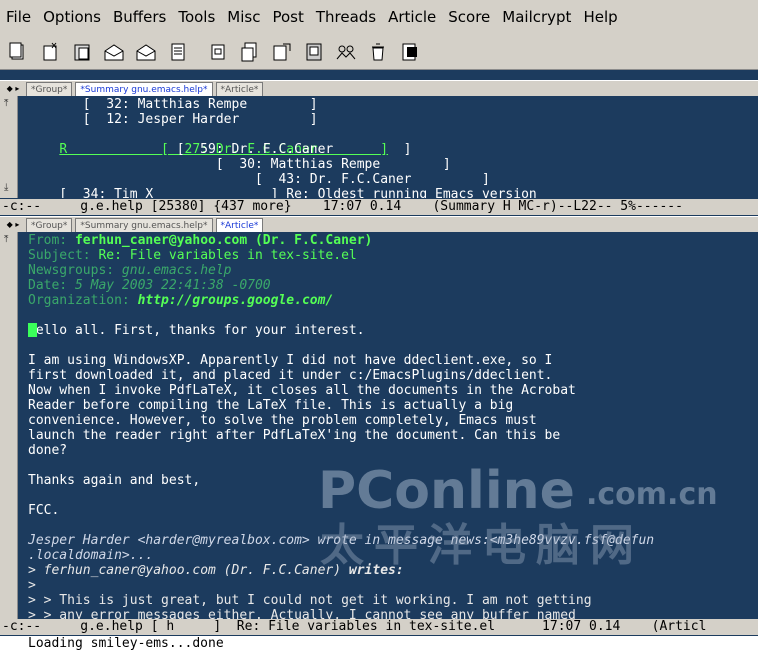 The width and height of the screenshot is (758, 652). I want to click on summary-line: [ 30: Matthias Rempe ], so click(239, 164).